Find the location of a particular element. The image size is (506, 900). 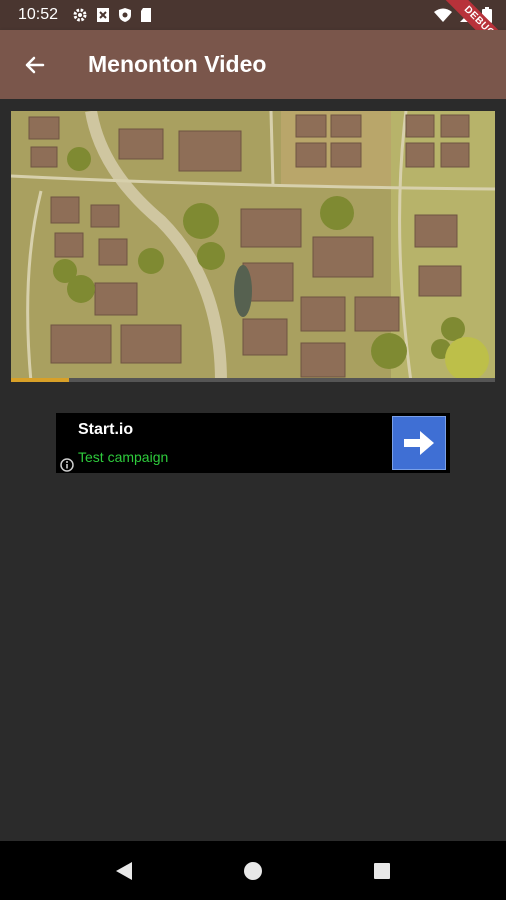

wifi-icon is located at coordinates (443, 15).